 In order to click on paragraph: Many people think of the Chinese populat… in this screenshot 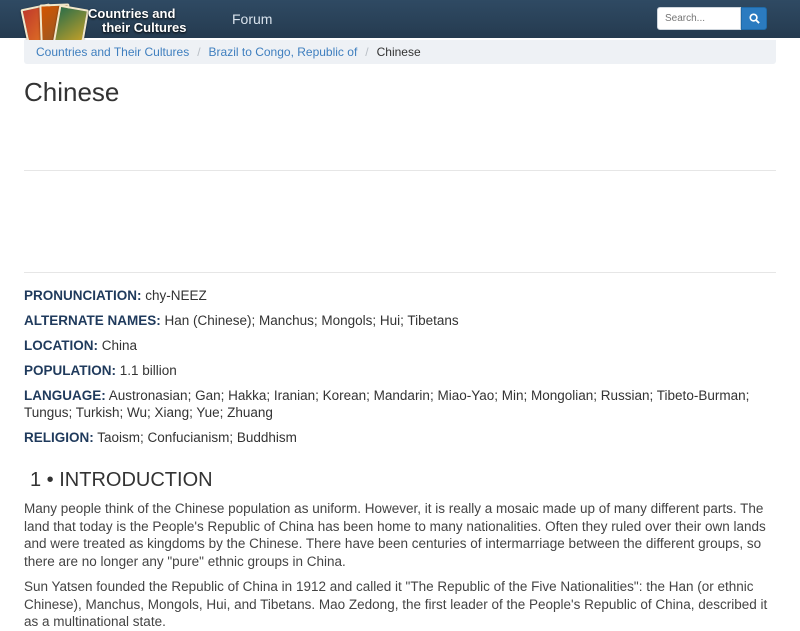, I will do `click(395, 535)`.